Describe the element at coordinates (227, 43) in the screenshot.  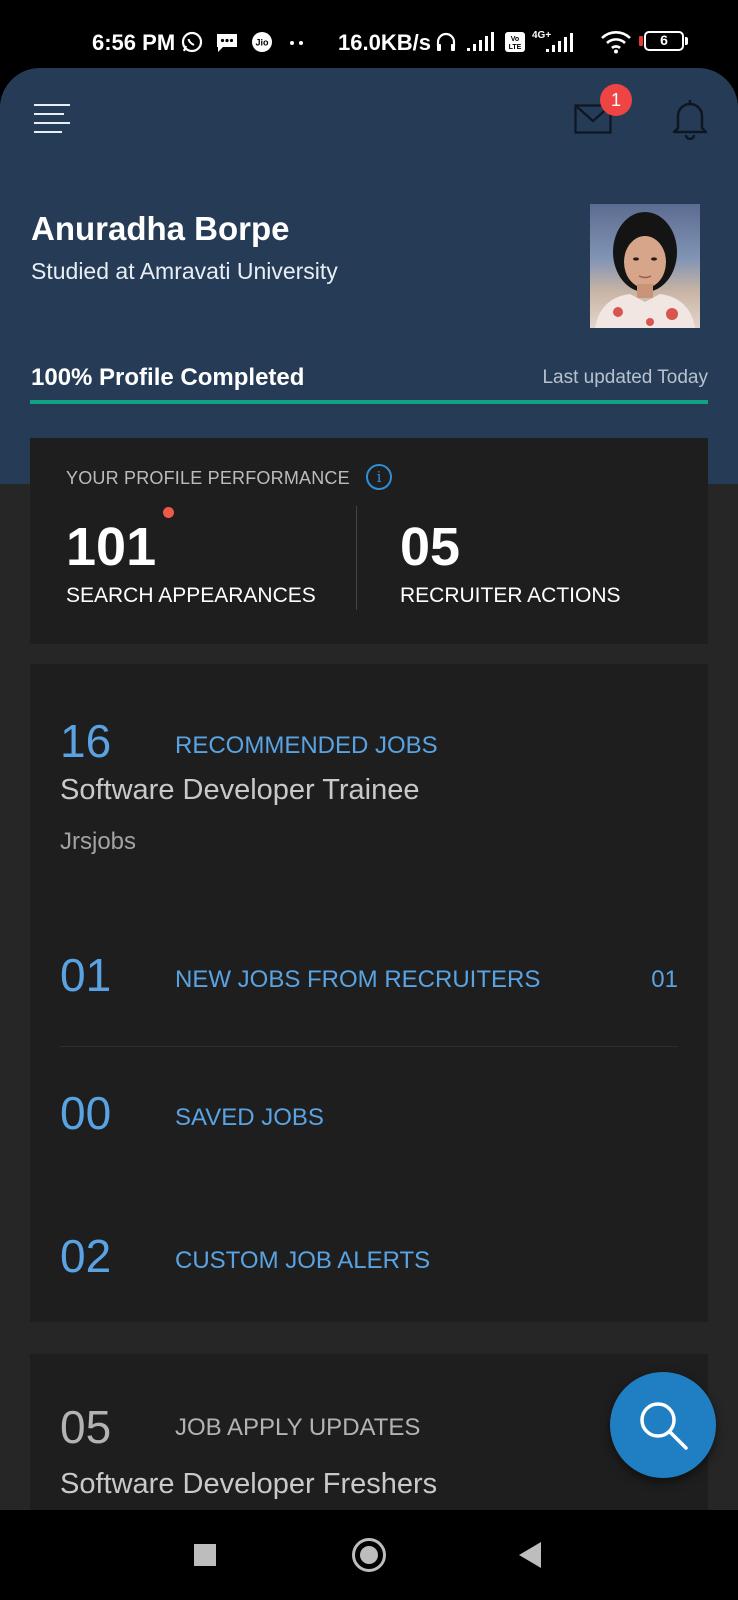
I see `message-icon` at that location.